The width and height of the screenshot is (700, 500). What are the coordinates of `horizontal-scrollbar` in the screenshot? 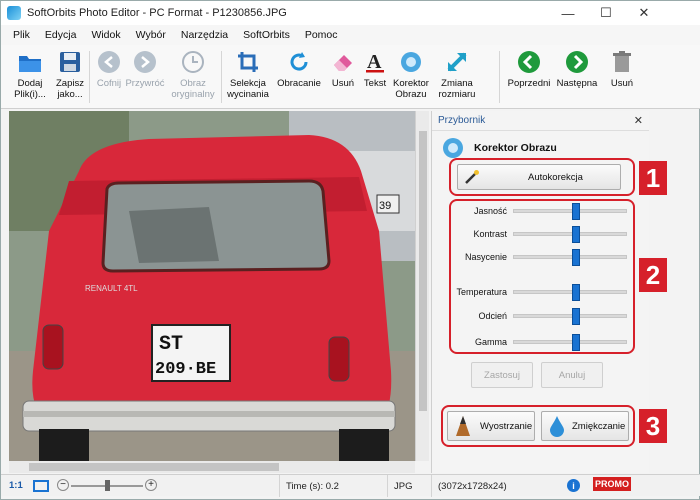 It's located at (212, 467).